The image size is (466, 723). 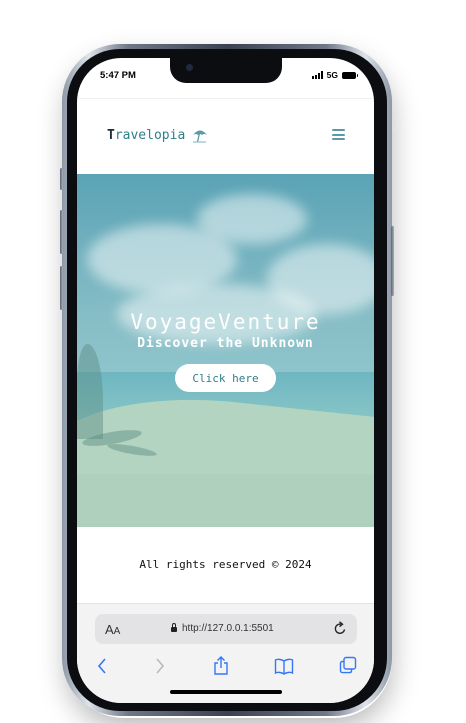 I want to click on battery-icon, so click(x=350, y=75).